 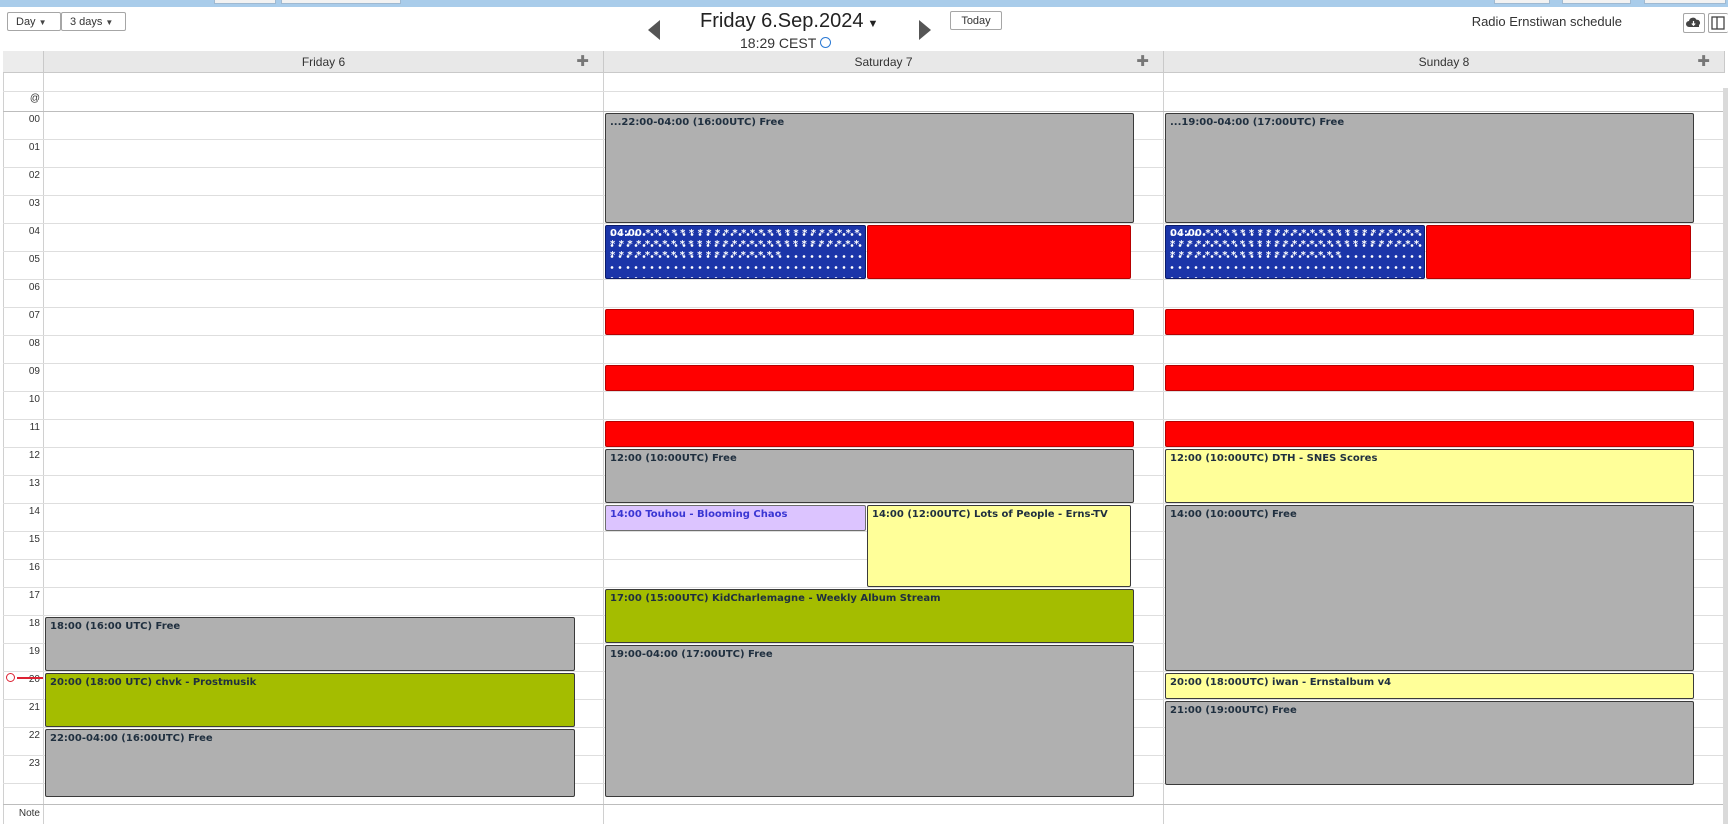 What do you see at coordinates (1429, 168) in the screenshot?
I see `event-sun-free-overnight: ...19:00-04:00 (17:00UTC) Free` at bounding box center [1429, 168].